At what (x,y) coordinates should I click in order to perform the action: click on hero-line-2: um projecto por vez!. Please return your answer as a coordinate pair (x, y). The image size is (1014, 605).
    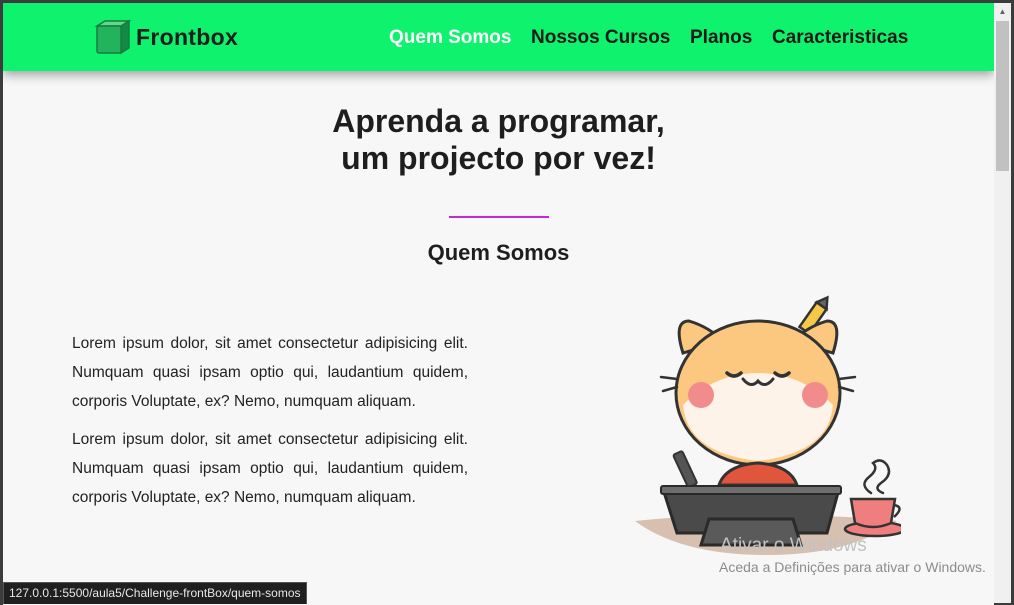
    Looking at the image, I should click on (498, 158).